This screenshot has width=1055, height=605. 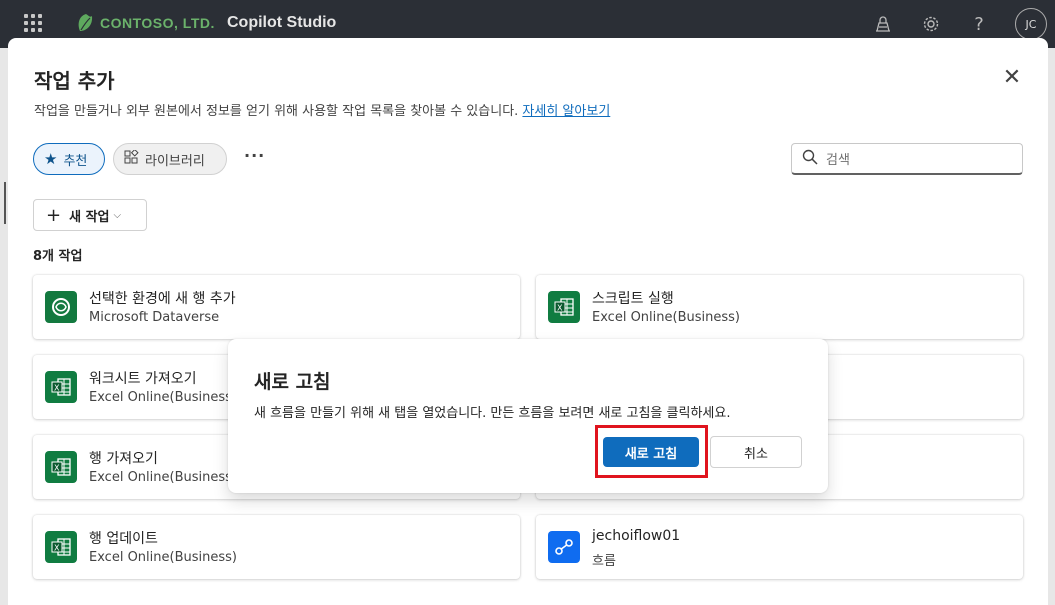 I want to click on plus-icon: +, so click(x=54, y=215).